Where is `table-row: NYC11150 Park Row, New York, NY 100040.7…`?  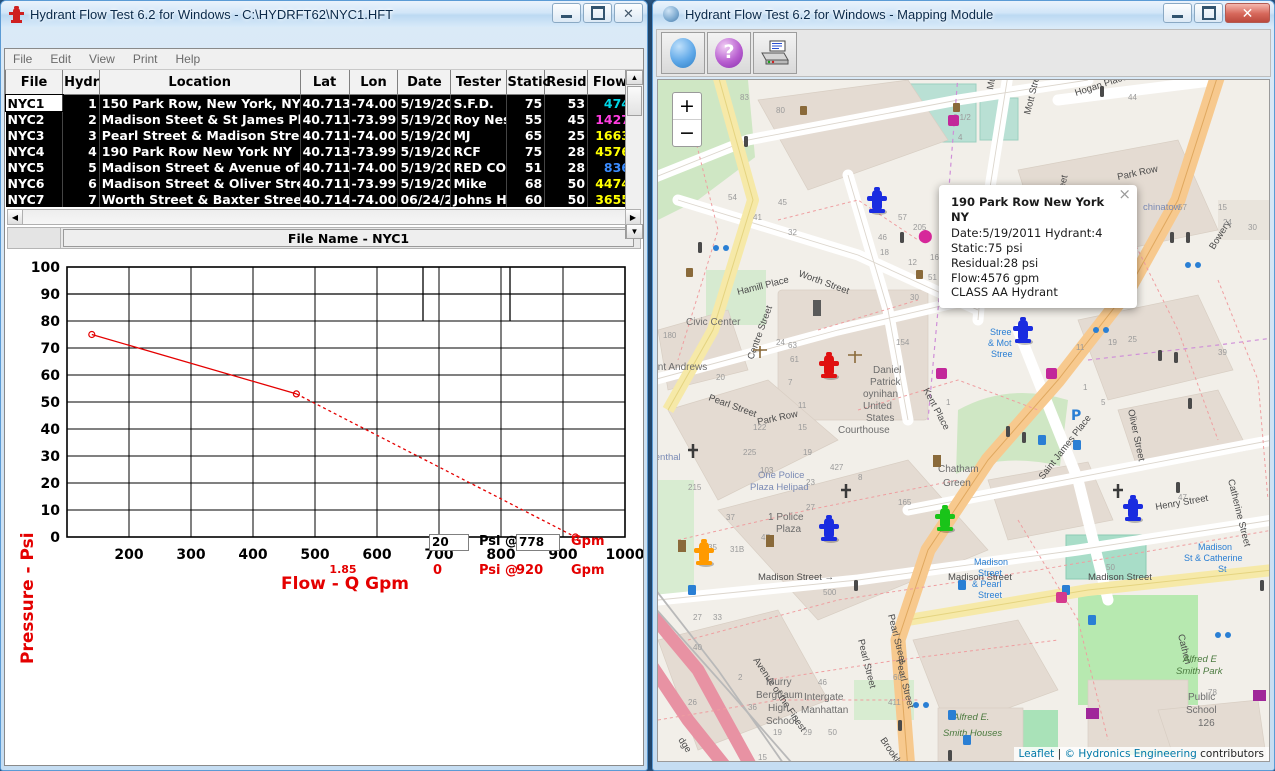 table-row: NYC11150 Park Row, New York, NY 100040.7… is located at coordinates (319, 102).